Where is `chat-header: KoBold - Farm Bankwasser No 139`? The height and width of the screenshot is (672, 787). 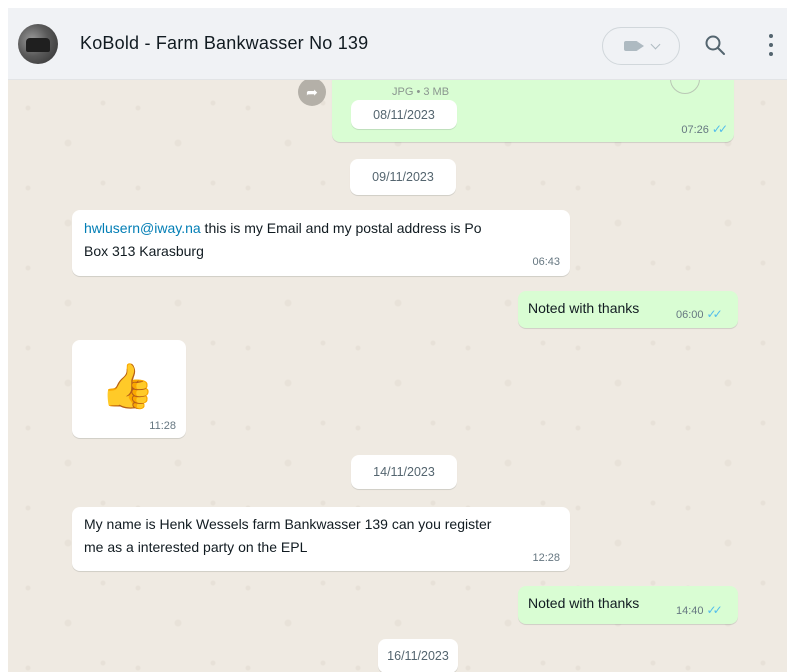 chat-header: KoBold - Farm Bankwasser No 139 is located at coordinates (397, 44).